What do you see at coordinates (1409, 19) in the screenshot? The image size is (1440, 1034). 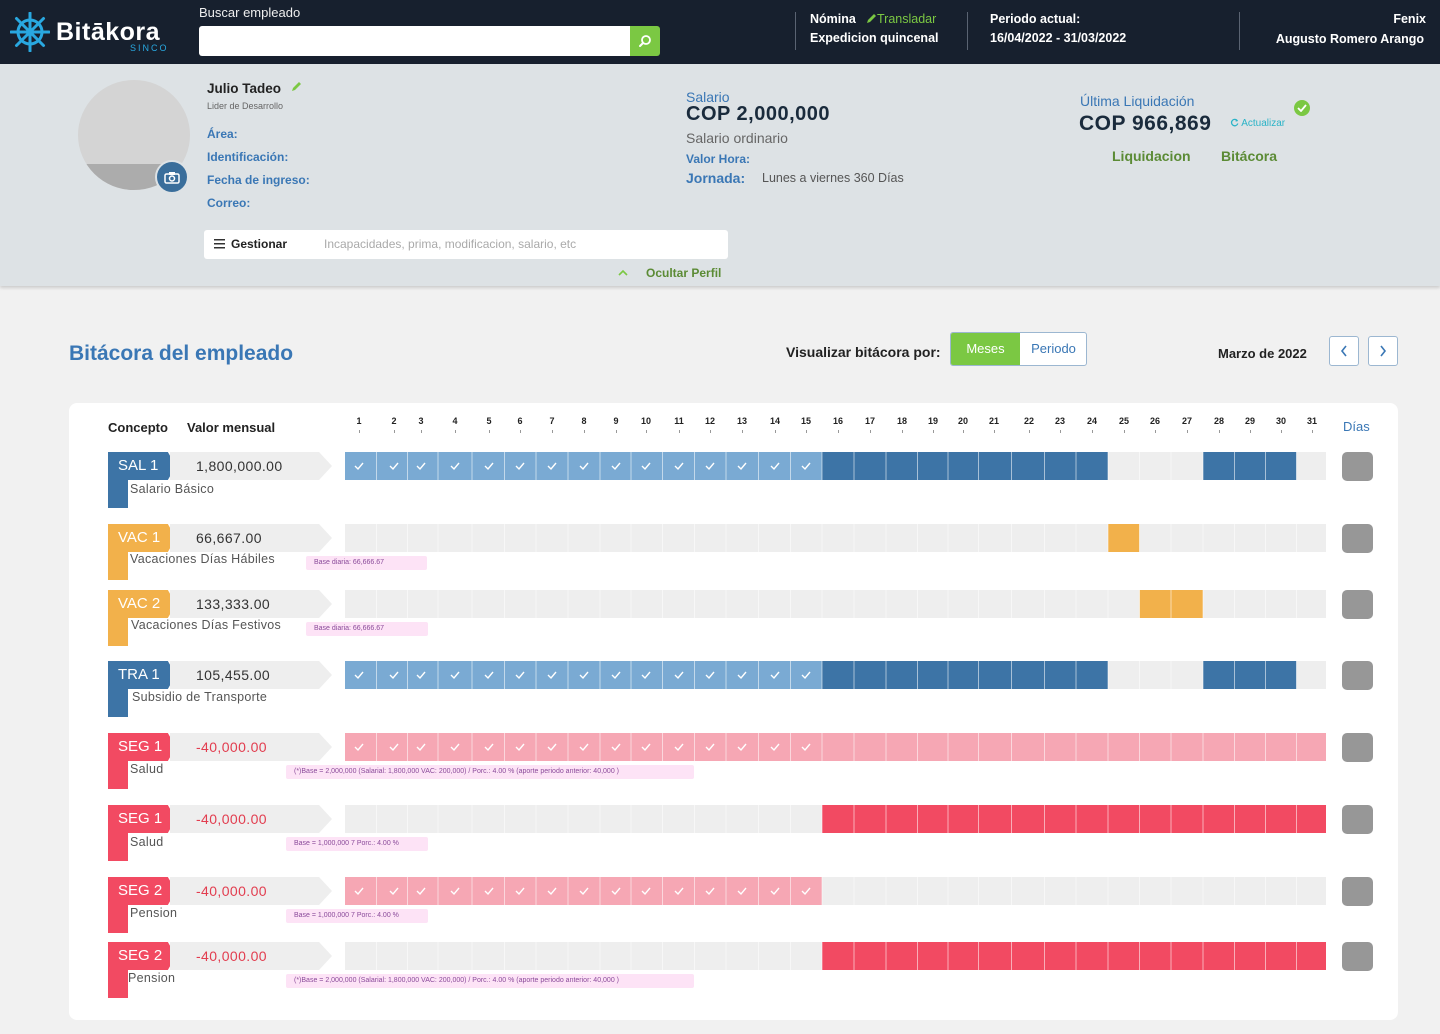 I see `company-name: Fenix` at bounding box center [1409, 19].